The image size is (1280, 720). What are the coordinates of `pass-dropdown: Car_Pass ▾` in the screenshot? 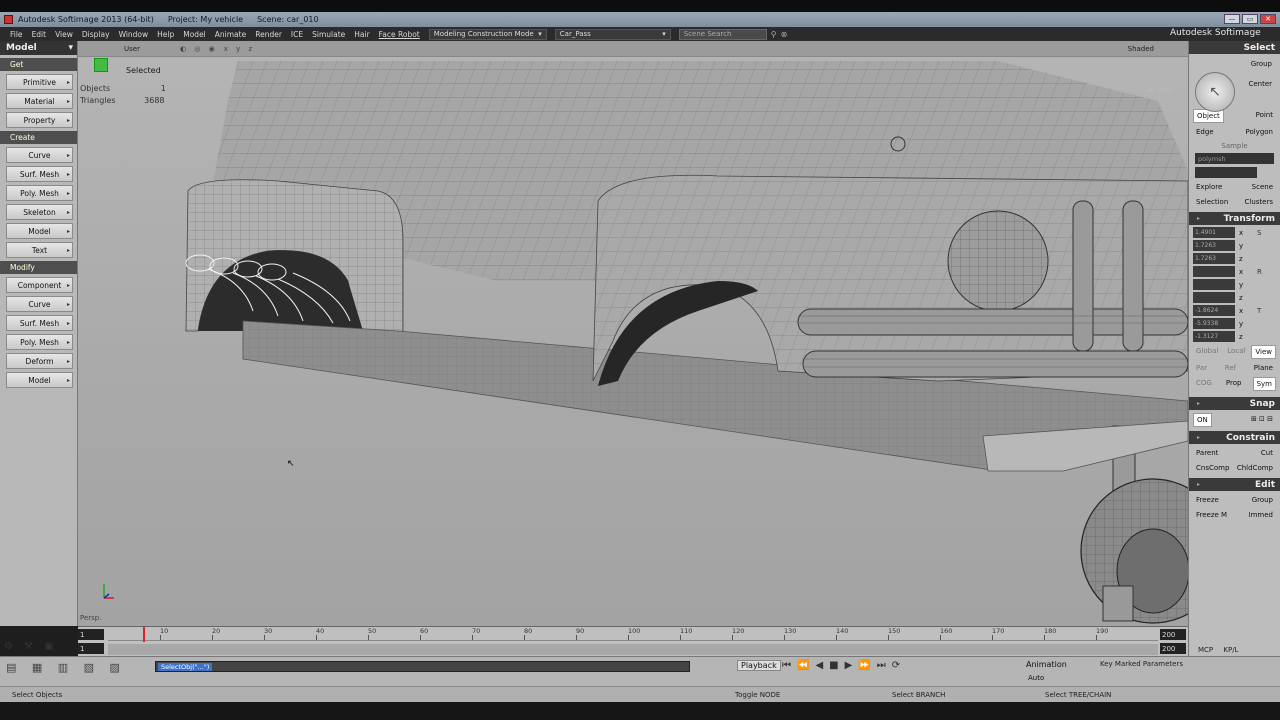 It's located at (612, 34).